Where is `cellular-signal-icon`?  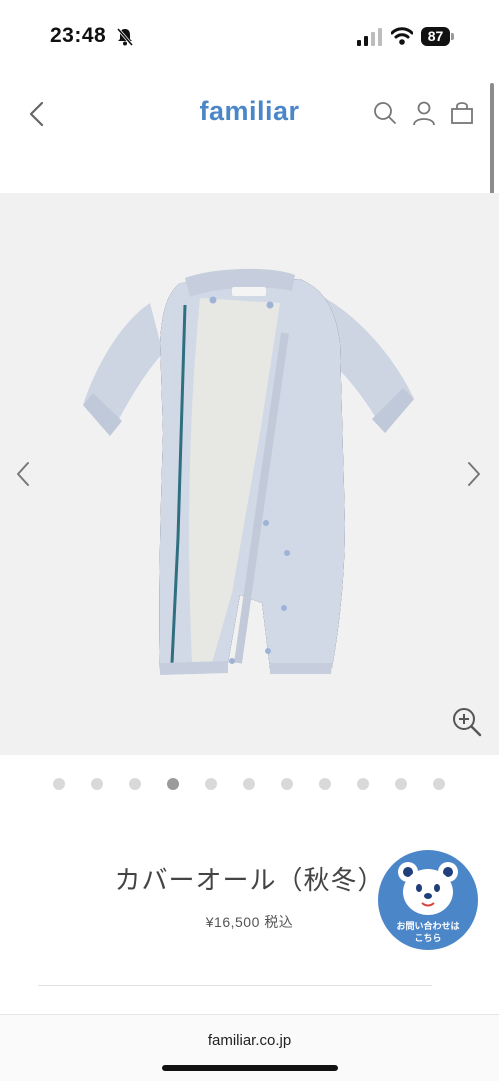
cellular-signal-icon is located at coordinates (369, 37).